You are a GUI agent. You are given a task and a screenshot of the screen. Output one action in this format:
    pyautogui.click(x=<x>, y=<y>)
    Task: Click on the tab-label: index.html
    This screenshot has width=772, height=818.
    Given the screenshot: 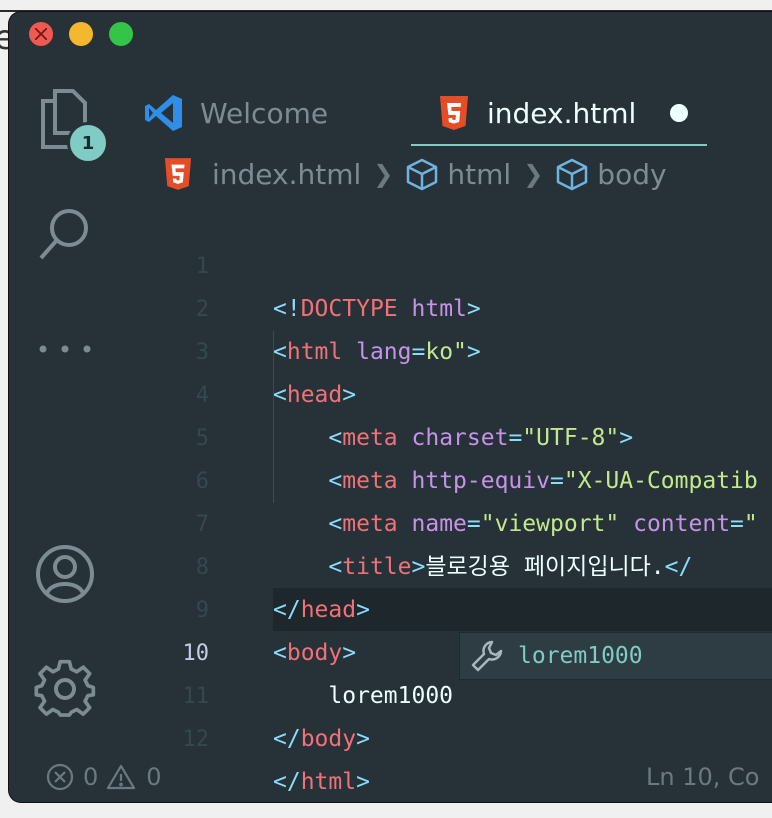 What is the action you would take?
    pyautogui.click(x=562, y=113)
    